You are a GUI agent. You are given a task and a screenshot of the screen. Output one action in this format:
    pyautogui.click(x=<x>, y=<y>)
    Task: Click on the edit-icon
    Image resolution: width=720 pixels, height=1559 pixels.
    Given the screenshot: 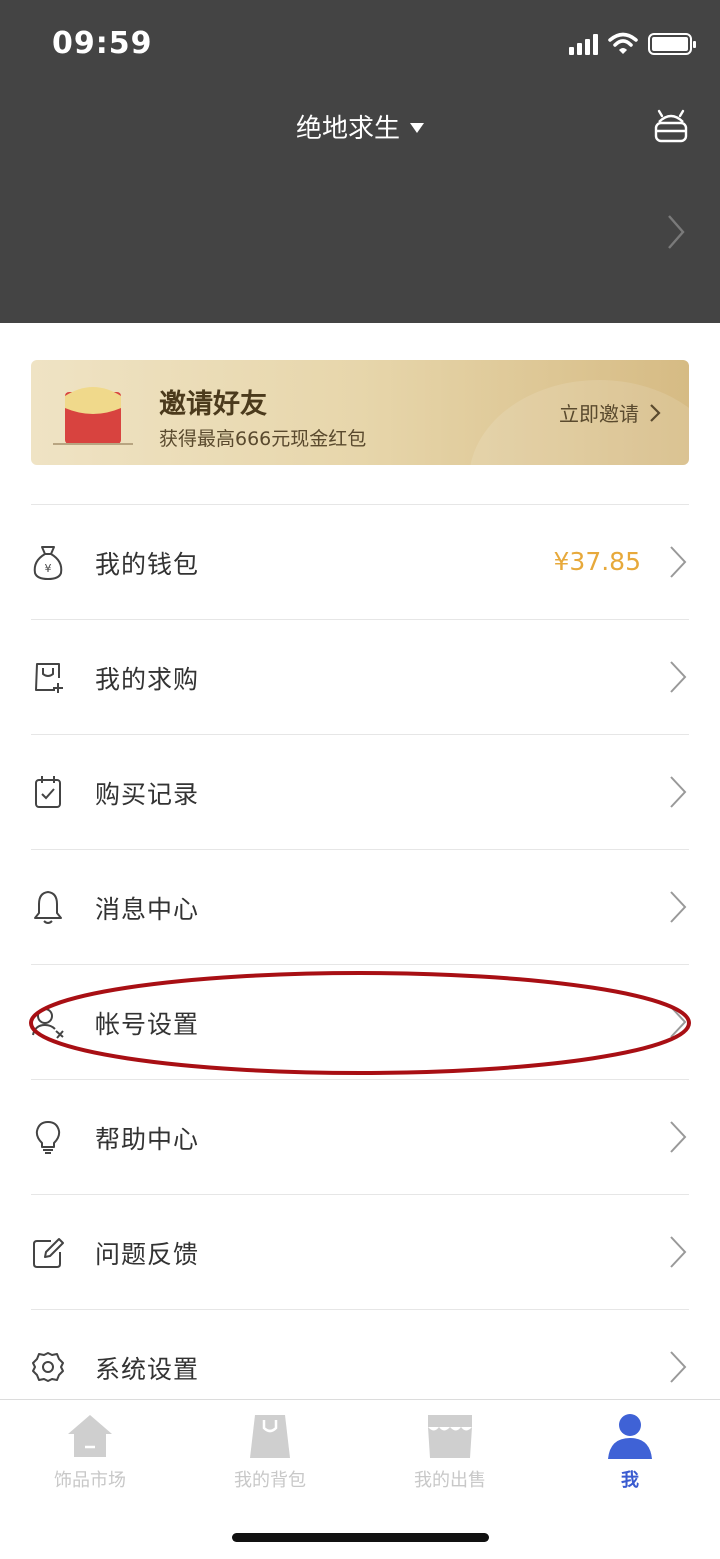 What is the action you would take?
    pyautogui.click(x=48, y=1253)
    